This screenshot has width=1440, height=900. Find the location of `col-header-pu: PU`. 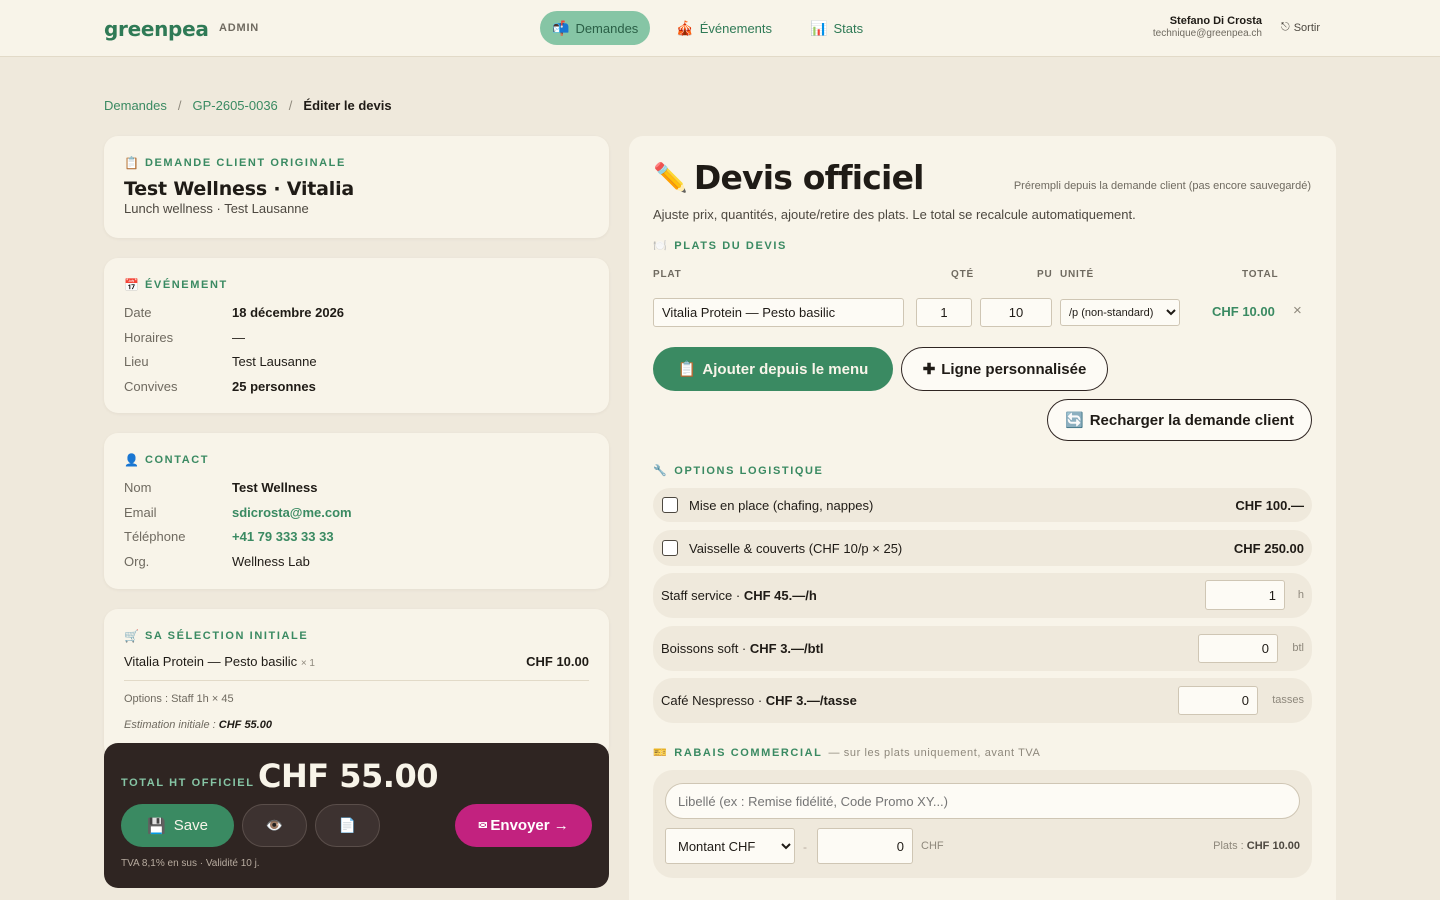

col-header-pu: PU is located at coordinates (1045, 274).